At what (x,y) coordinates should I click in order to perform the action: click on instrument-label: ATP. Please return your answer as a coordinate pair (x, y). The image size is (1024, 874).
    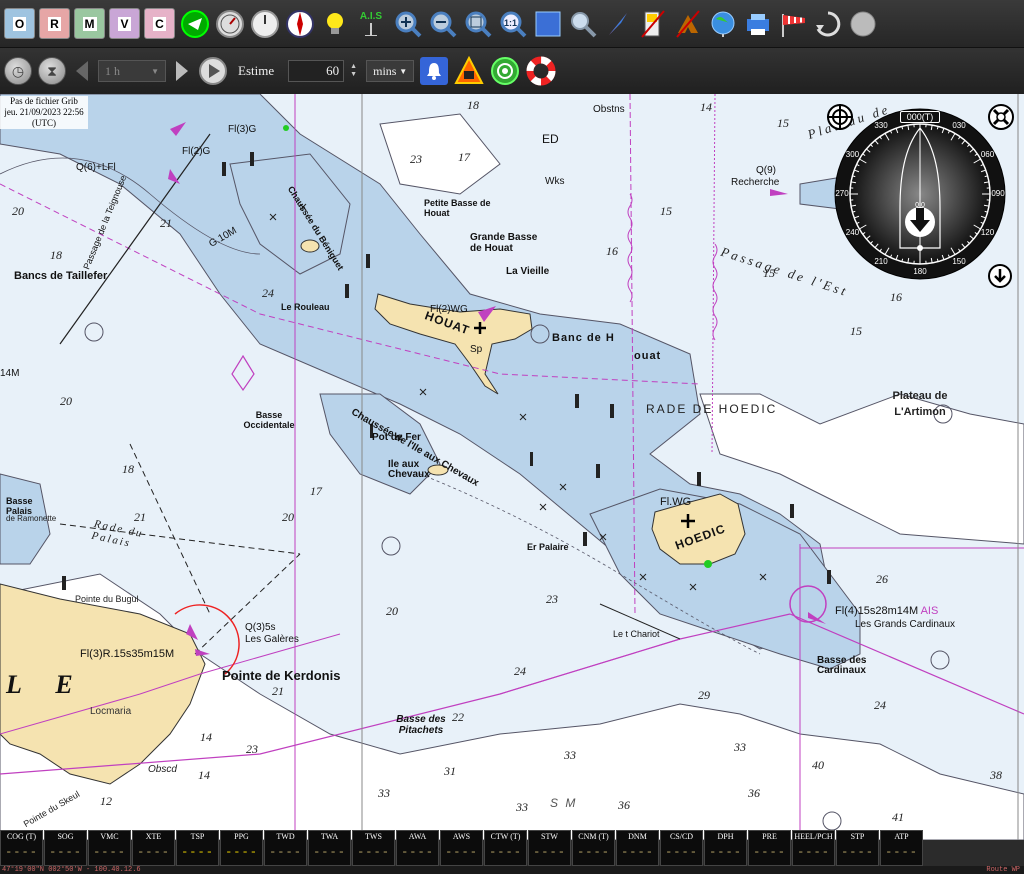
    Looking at the image, I should click on (901, 836).